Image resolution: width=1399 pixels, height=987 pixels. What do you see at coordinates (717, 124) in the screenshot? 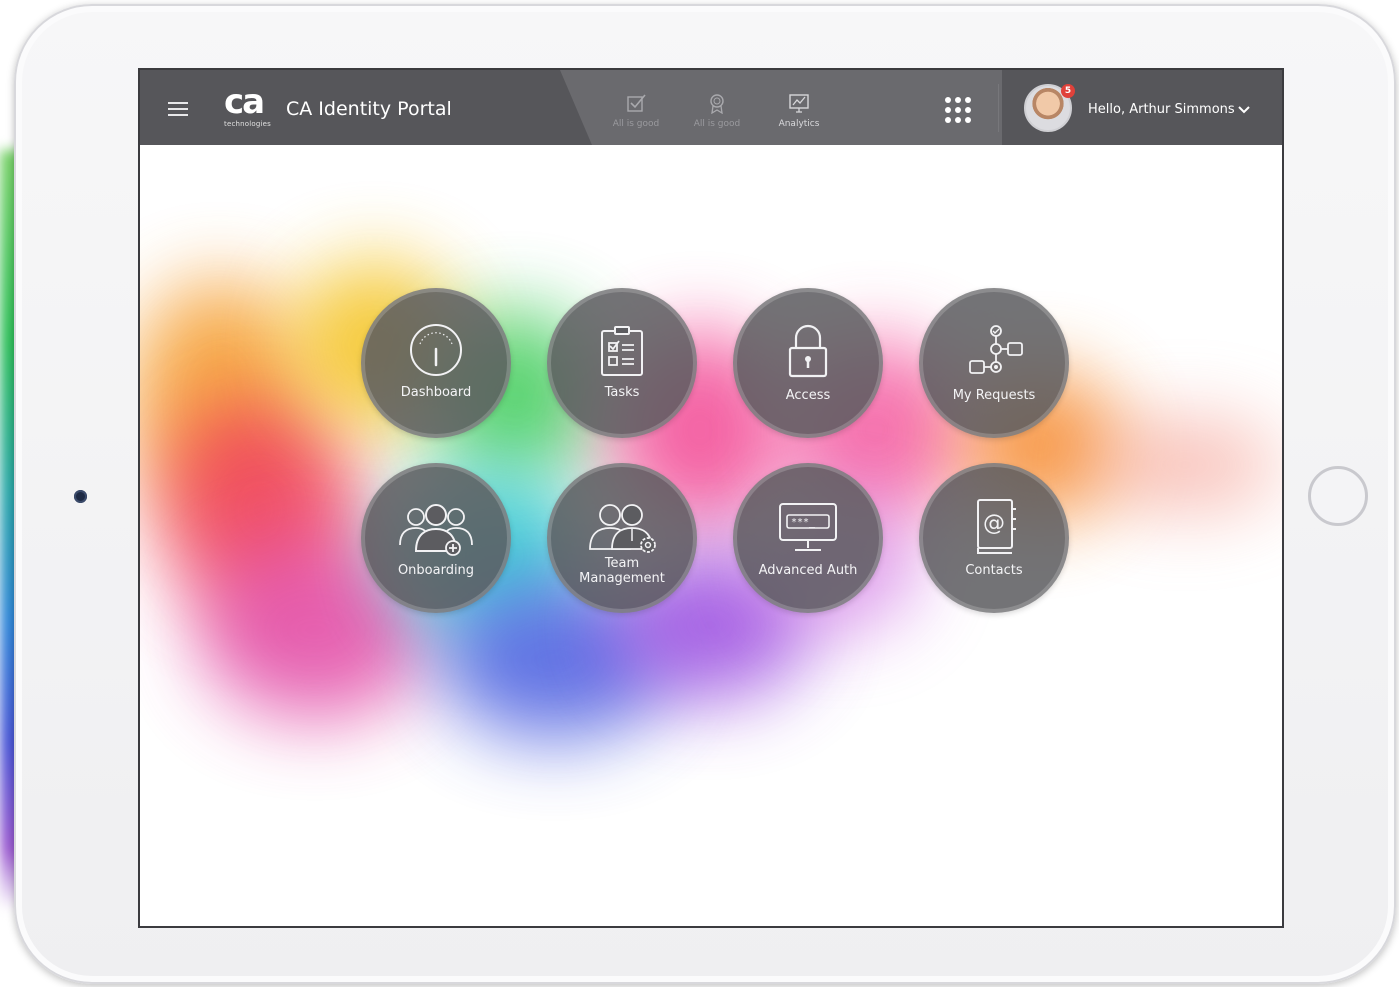
I see `tab-status-2-label: All is good` at bounding box center [717, 124].